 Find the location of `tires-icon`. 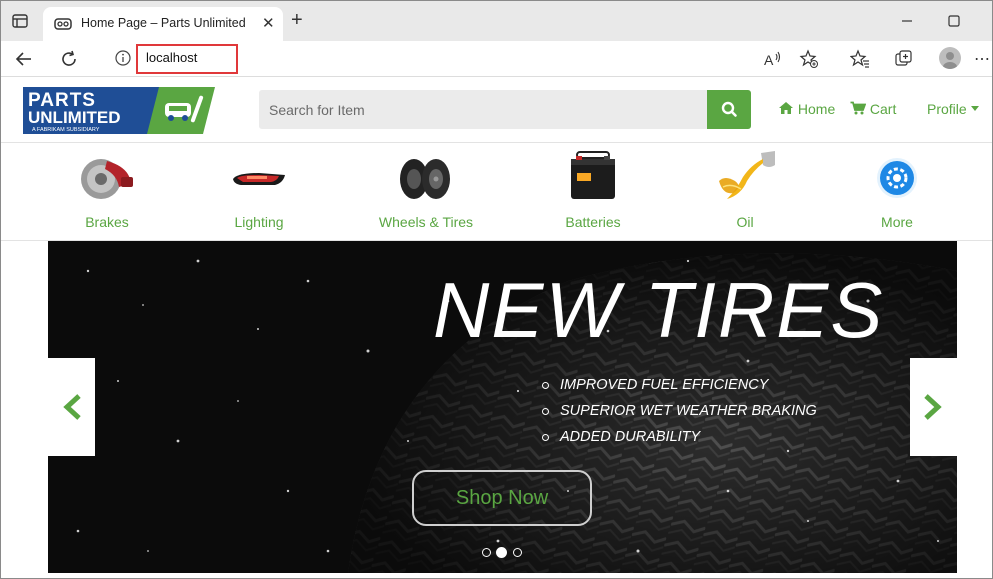

tires-icon is located at coordinates (425, 179).